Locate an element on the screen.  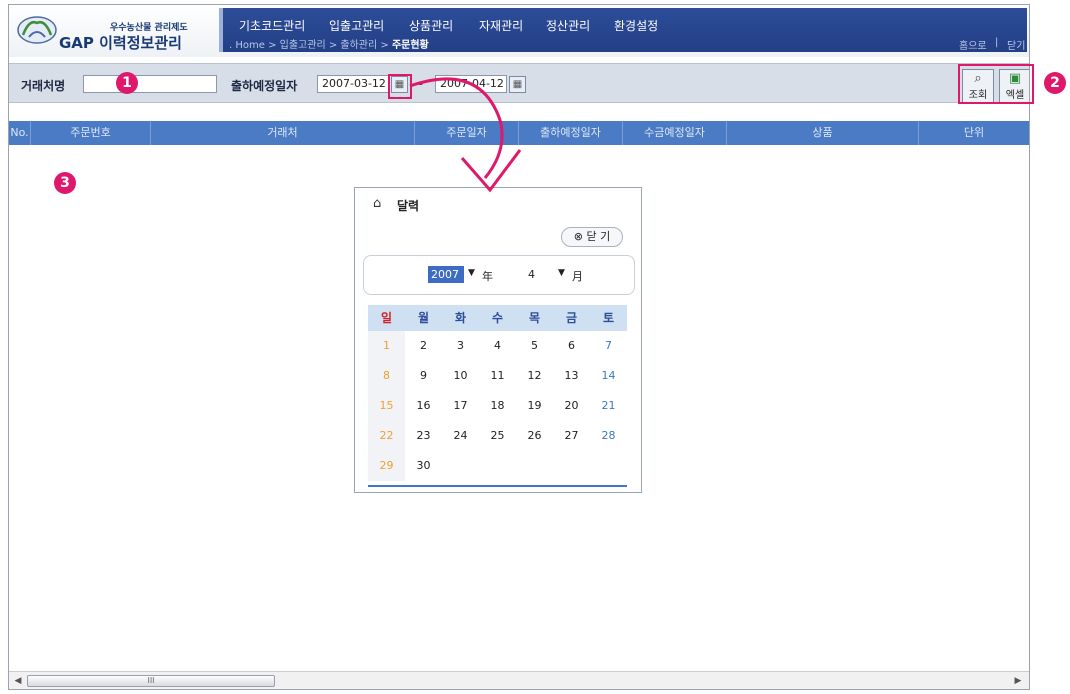
annotation-badge-1: 1 is located at coordinates (127, 83).